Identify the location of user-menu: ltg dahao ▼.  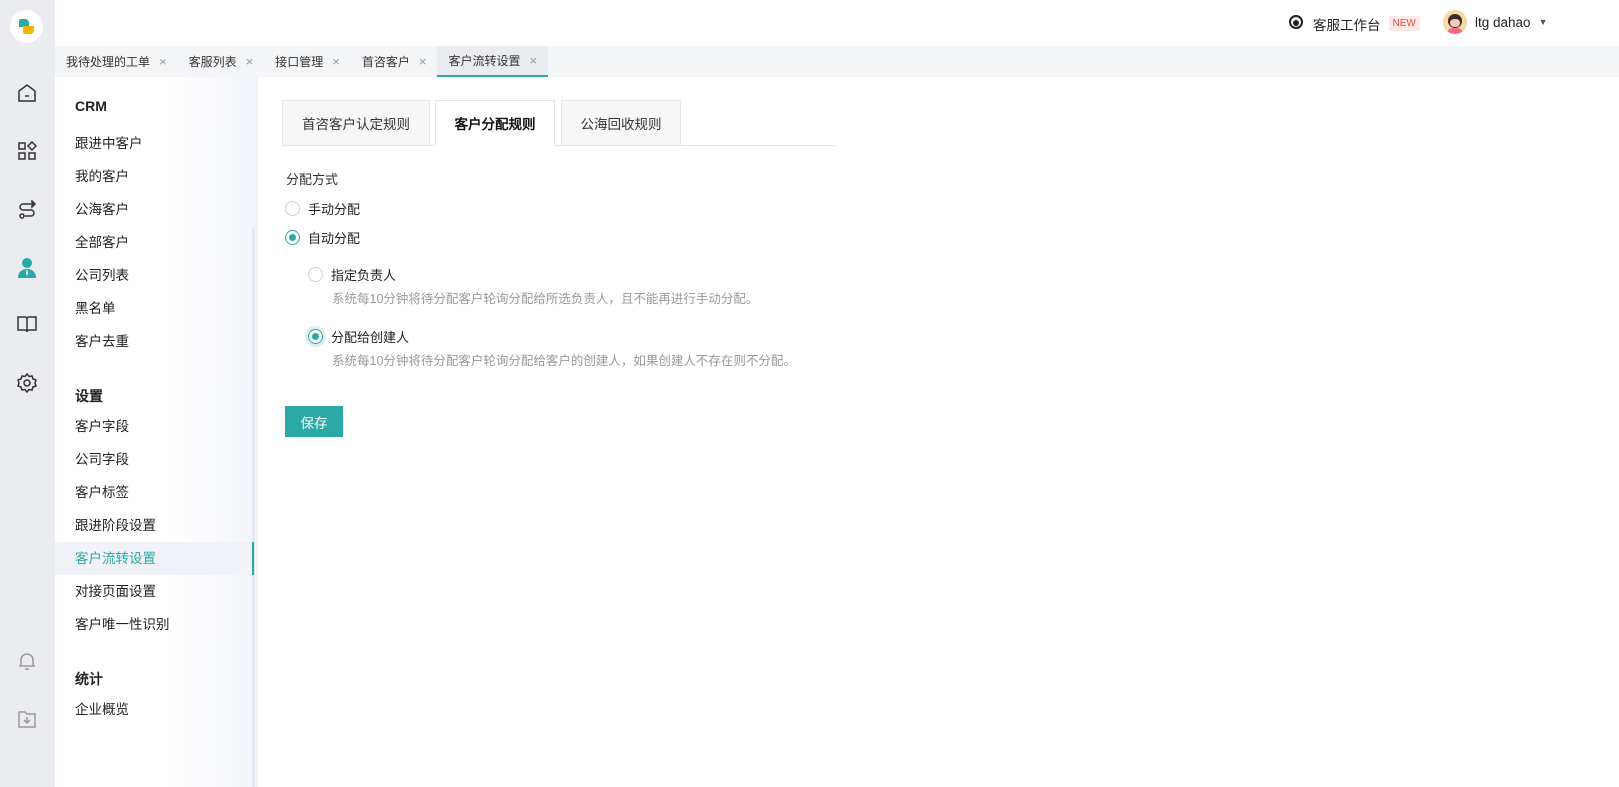
(1495, 22).